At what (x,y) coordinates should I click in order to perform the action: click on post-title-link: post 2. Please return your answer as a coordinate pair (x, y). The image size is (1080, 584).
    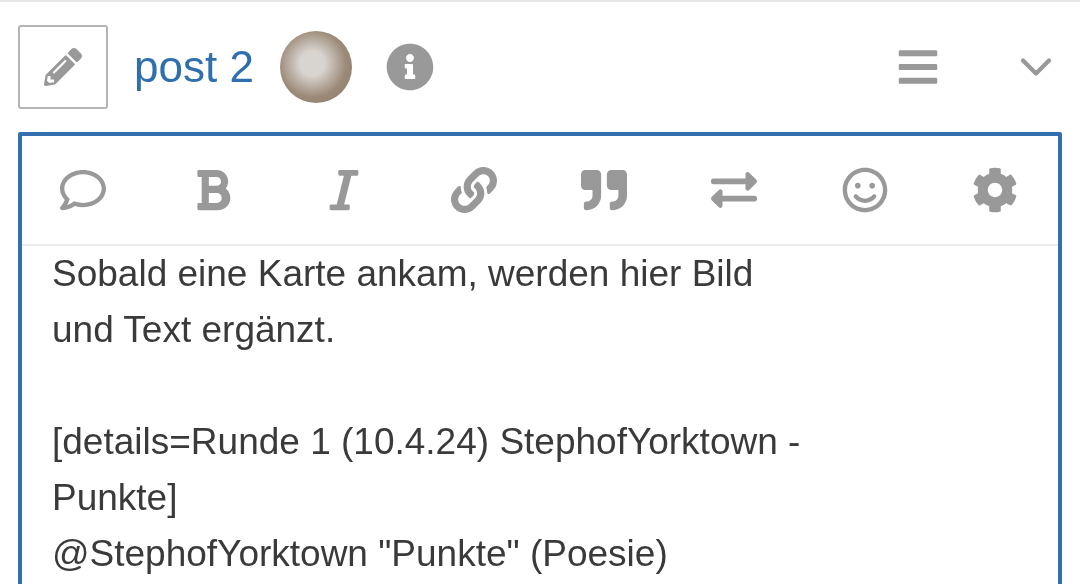
    Looking at the image, I should click on (194, 67).